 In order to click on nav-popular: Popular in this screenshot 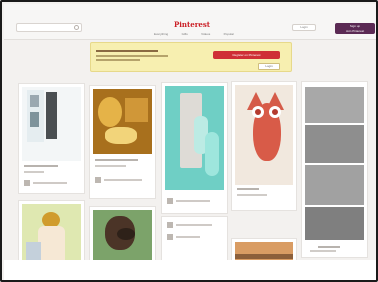, I will do `click(229, 34)`.